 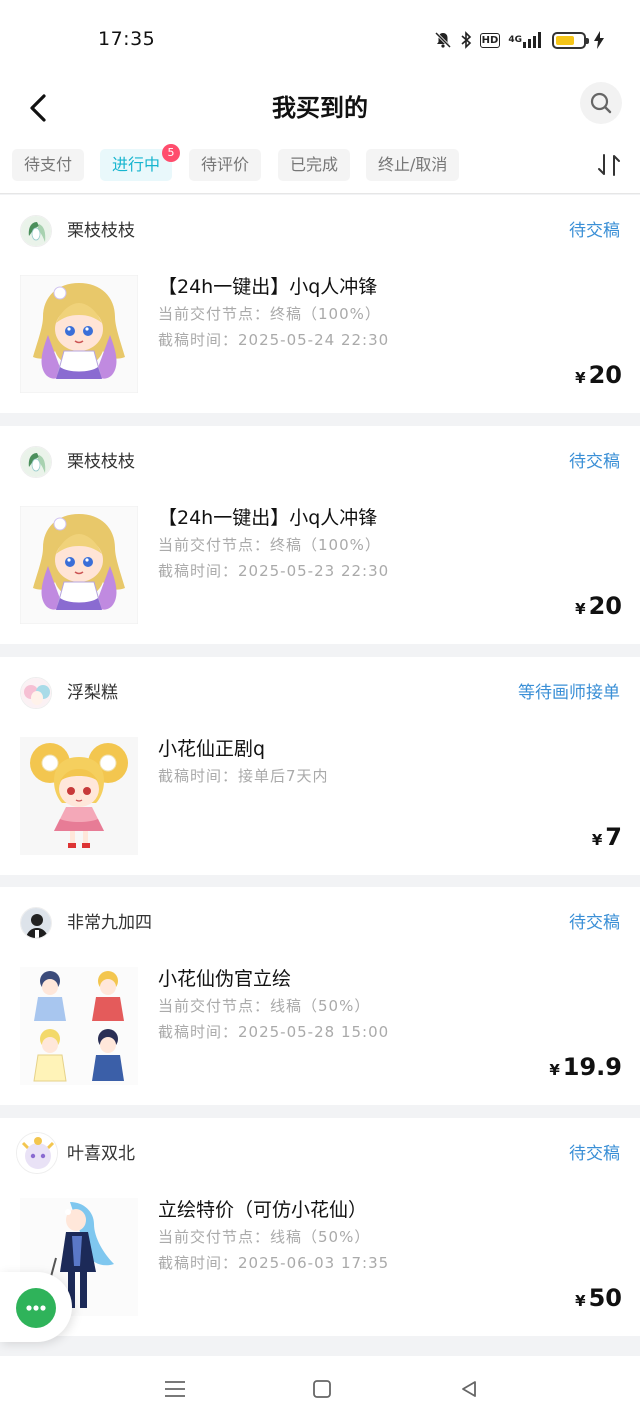 I want to click on sort-button, so click(x=609, y=165).